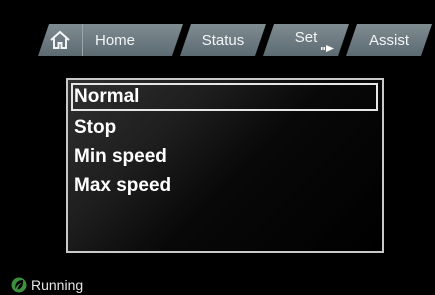 The width and height of the screenshot is (435, 295). I want to click on tab-assist: Assist, so click(389, 40).